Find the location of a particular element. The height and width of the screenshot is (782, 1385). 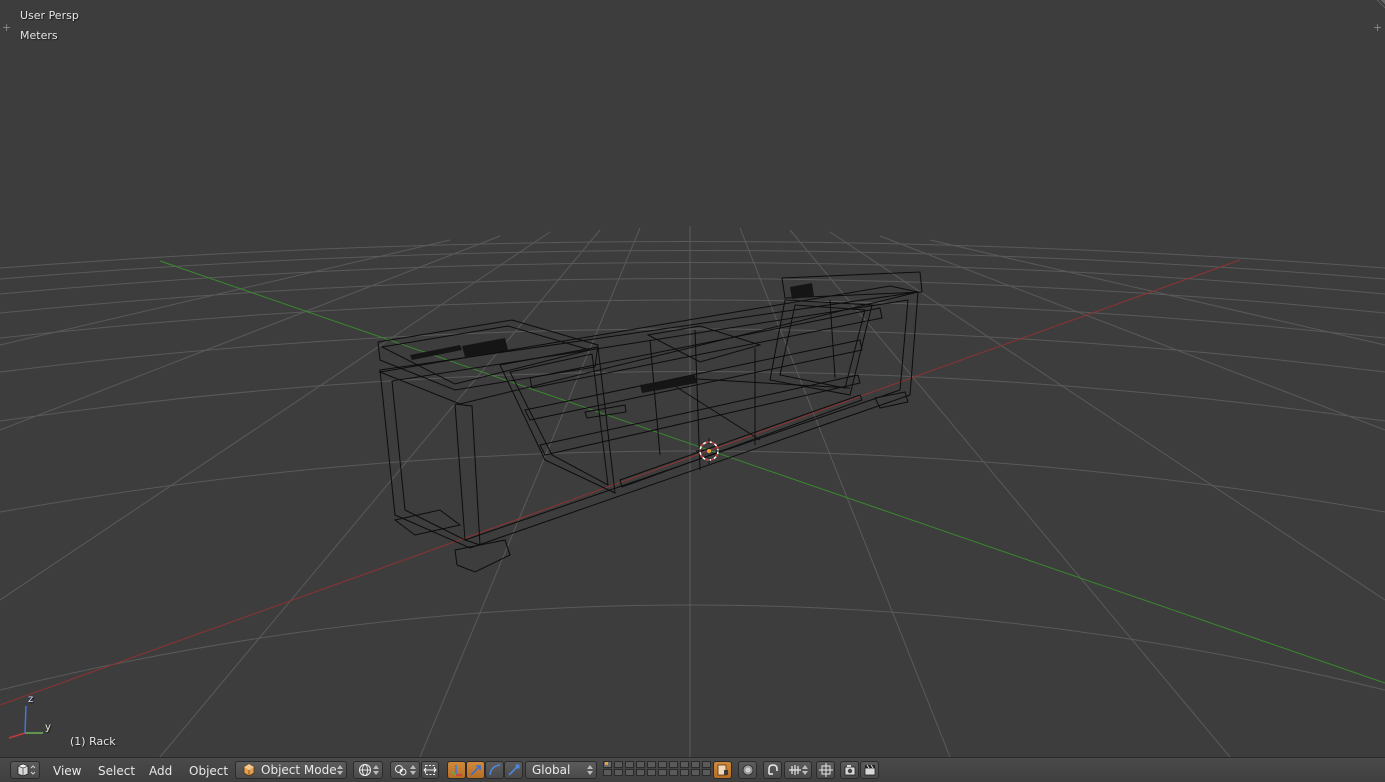

render-still-icon is located at coordinates (849, 770).